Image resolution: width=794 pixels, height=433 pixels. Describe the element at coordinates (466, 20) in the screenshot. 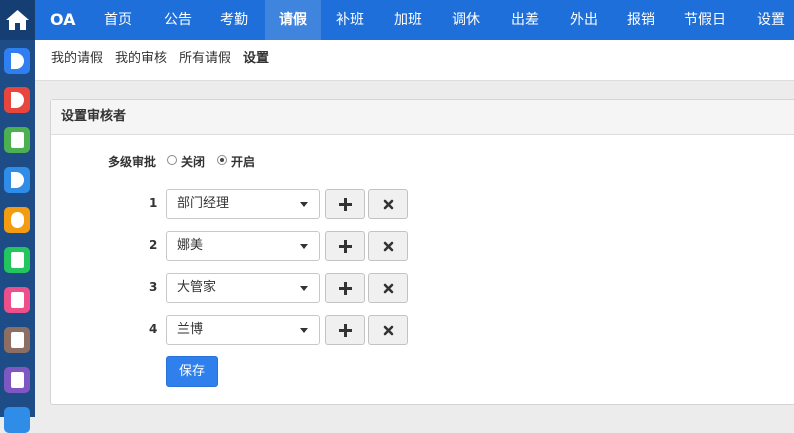

I see `nav-item-compoff: 调休` at that location.